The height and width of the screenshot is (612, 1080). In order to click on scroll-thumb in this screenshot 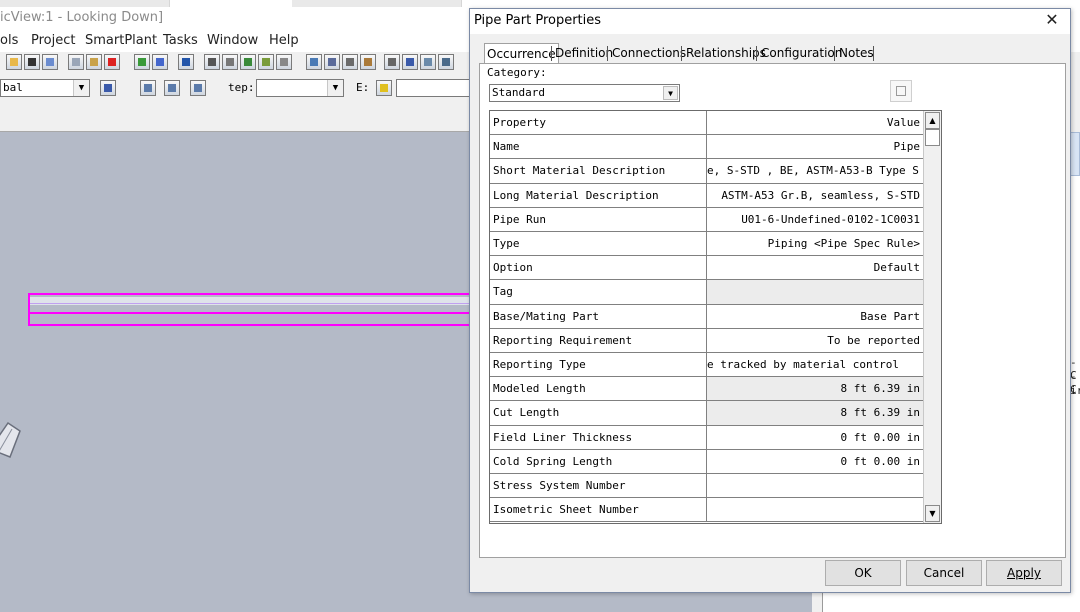, I will do `click(932, 137)`.